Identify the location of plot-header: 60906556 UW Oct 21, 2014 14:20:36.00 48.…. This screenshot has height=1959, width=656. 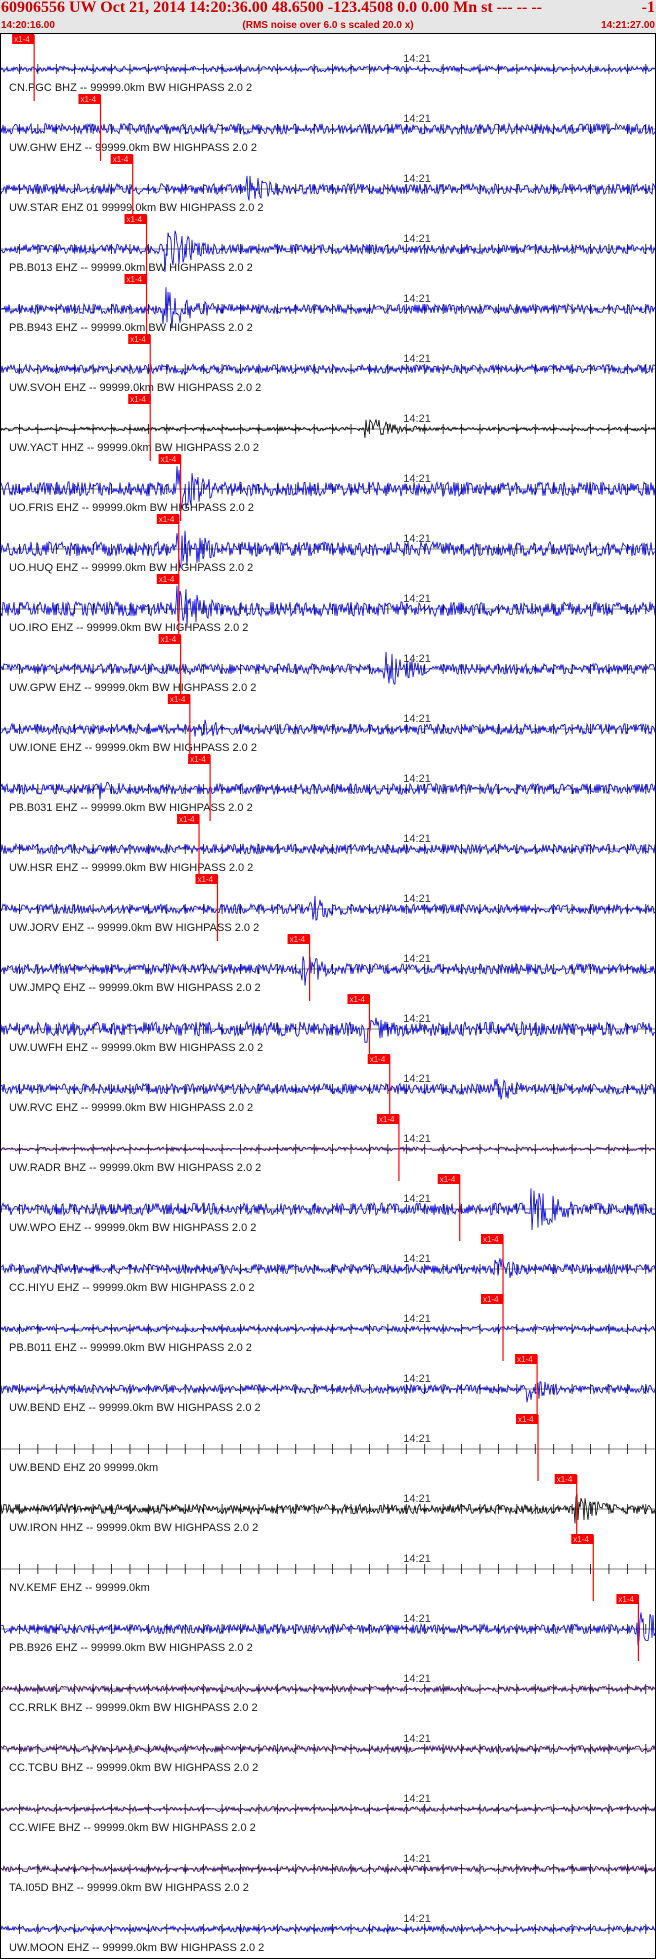
(328, 16).